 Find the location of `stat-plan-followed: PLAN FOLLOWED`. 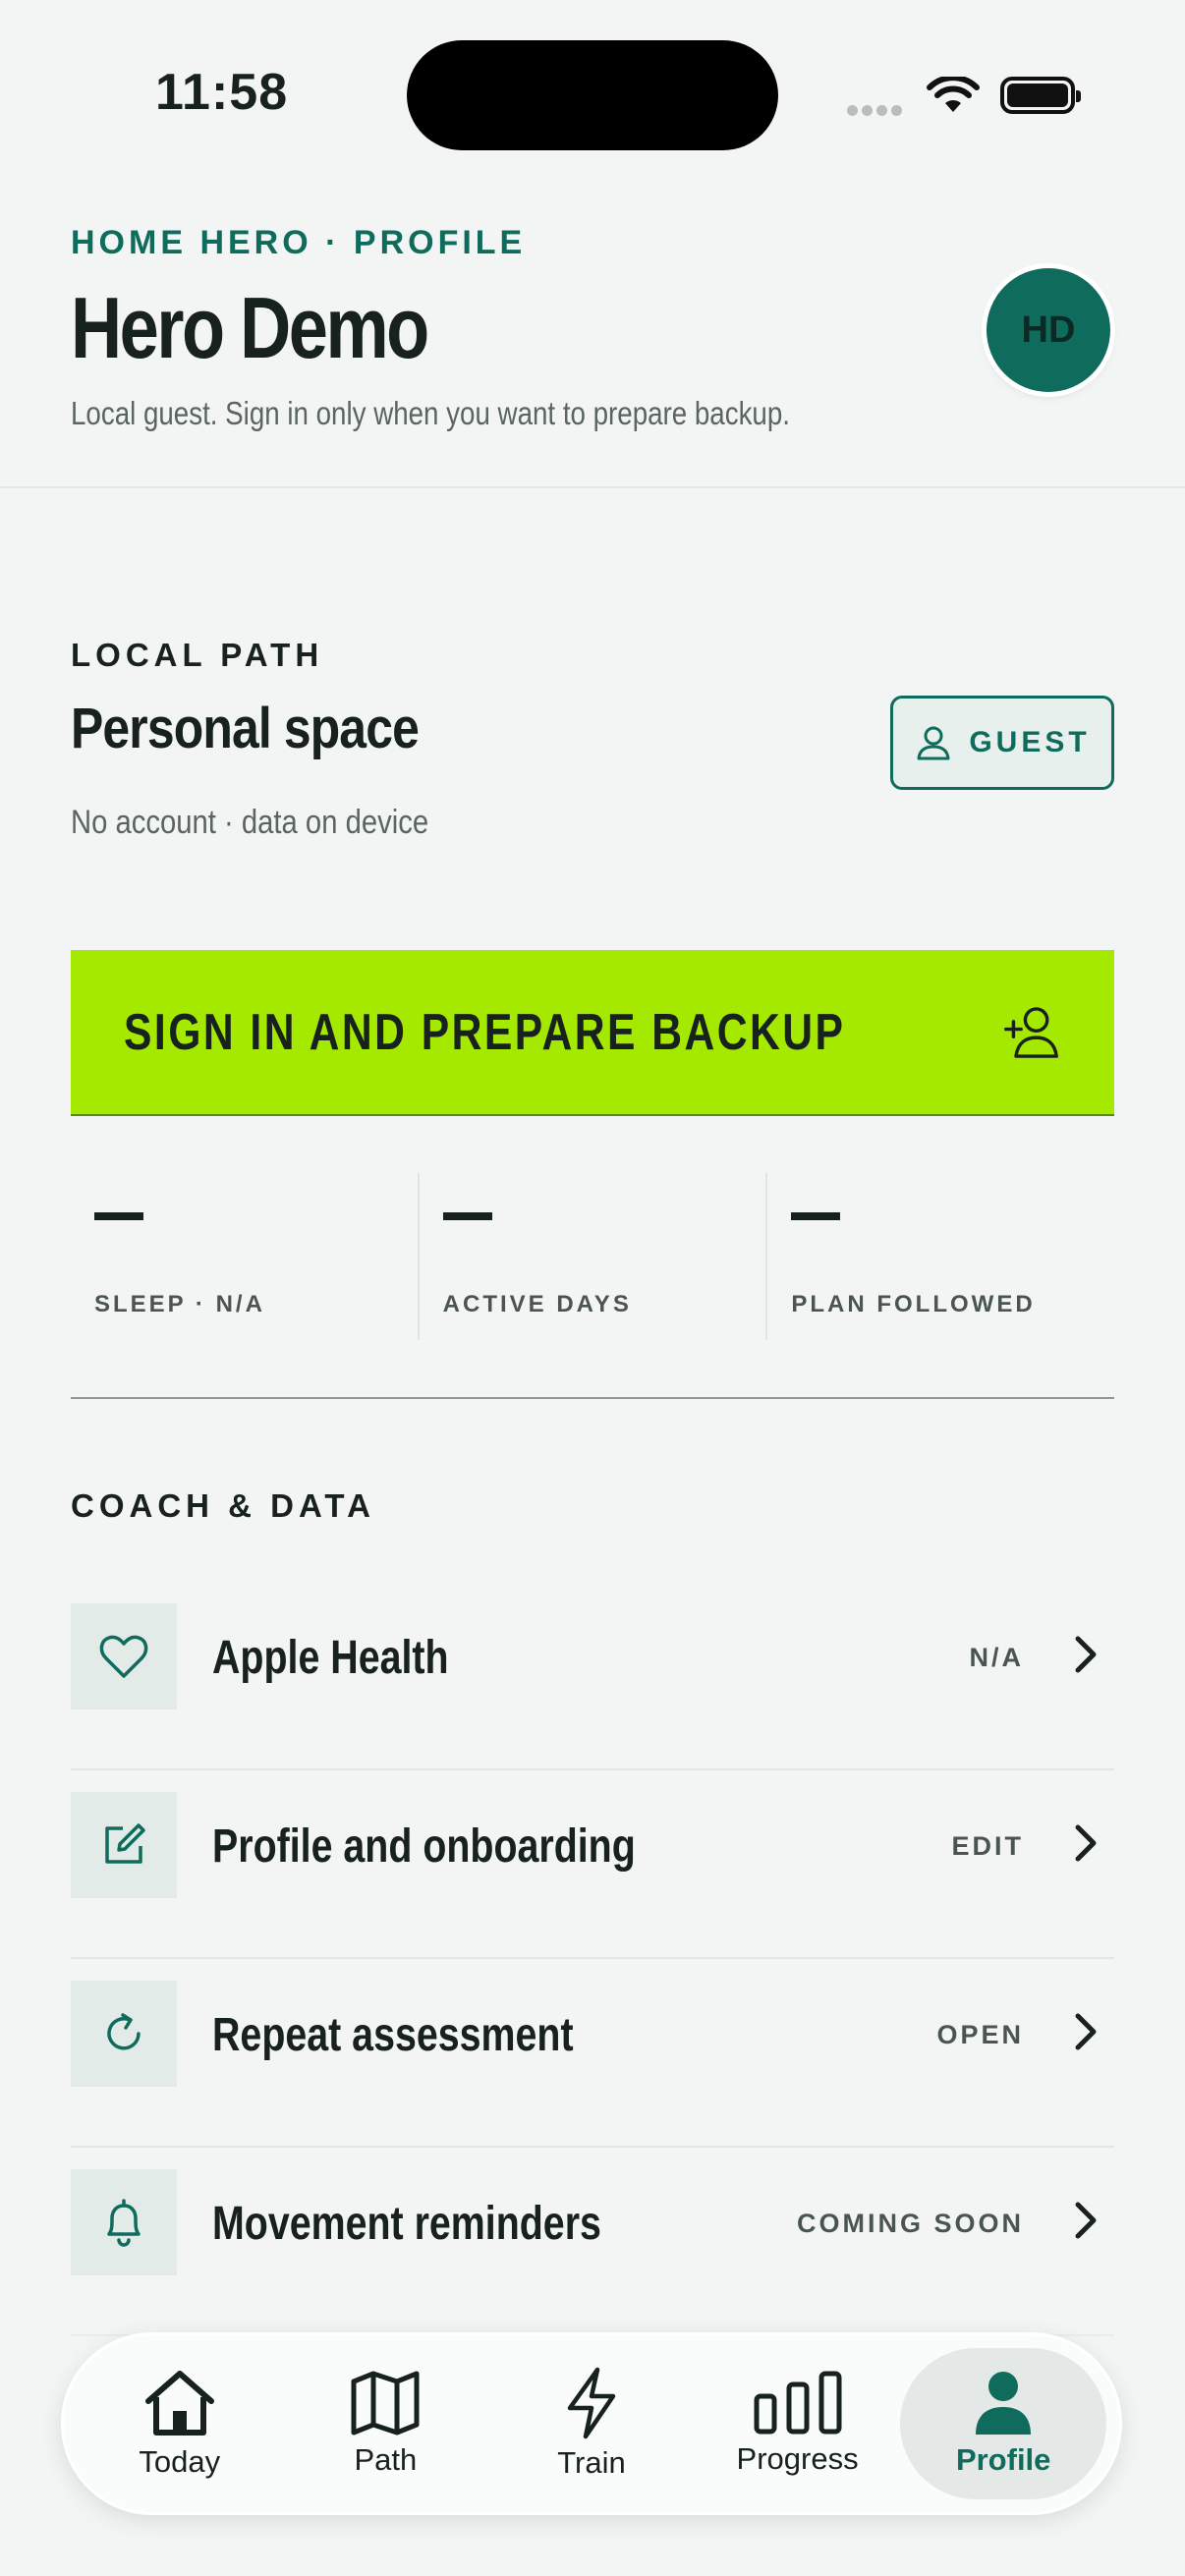

stat-plan-followed: PLAN FOLLOWED is located at coordinates (941, 1256).